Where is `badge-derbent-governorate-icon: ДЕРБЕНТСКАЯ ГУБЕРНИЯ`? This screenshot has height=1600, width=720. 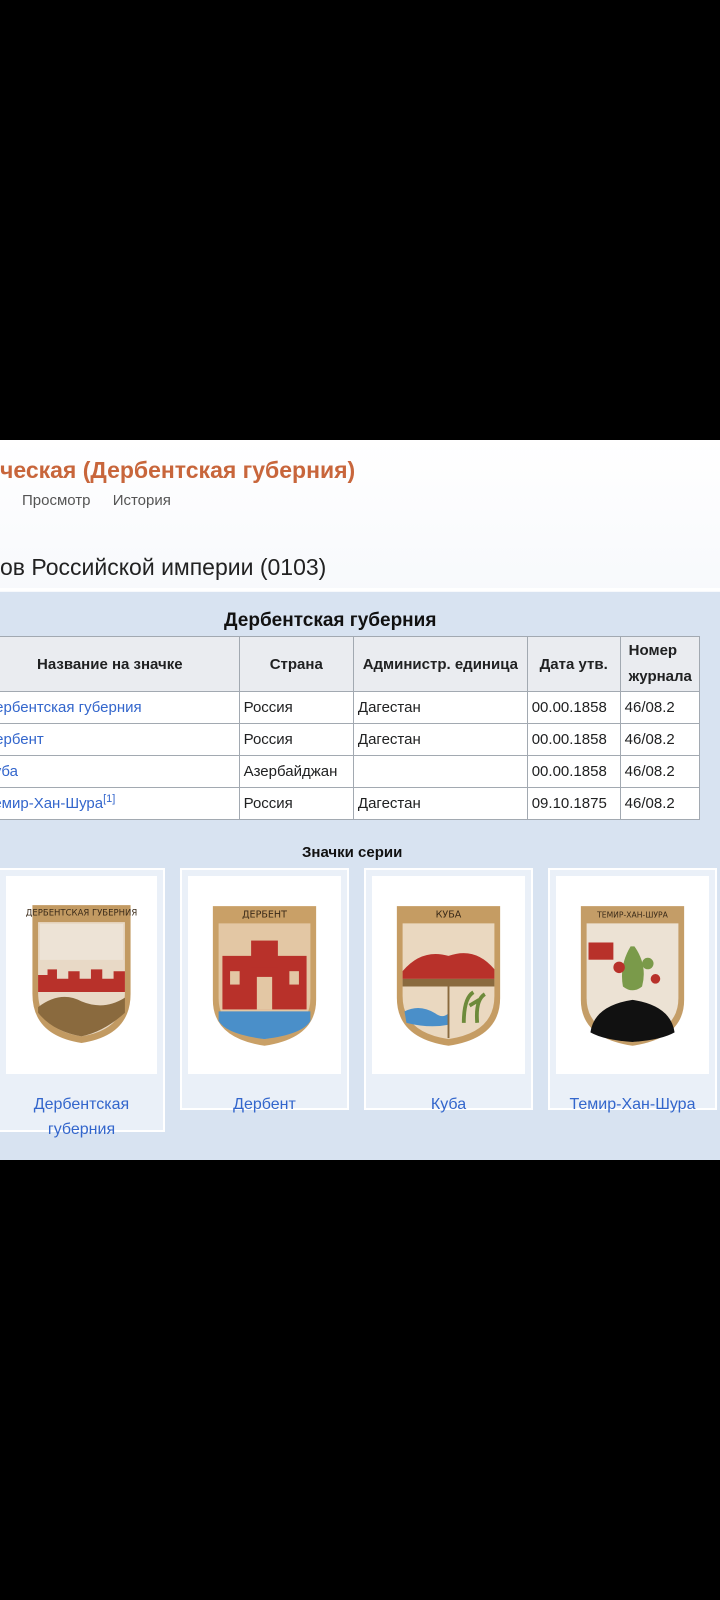 badge-derbent-governorate-icon: ДЕРБЕНТСКАЯ ГУБЕРНИЯ is located at coordinates (82, 974).